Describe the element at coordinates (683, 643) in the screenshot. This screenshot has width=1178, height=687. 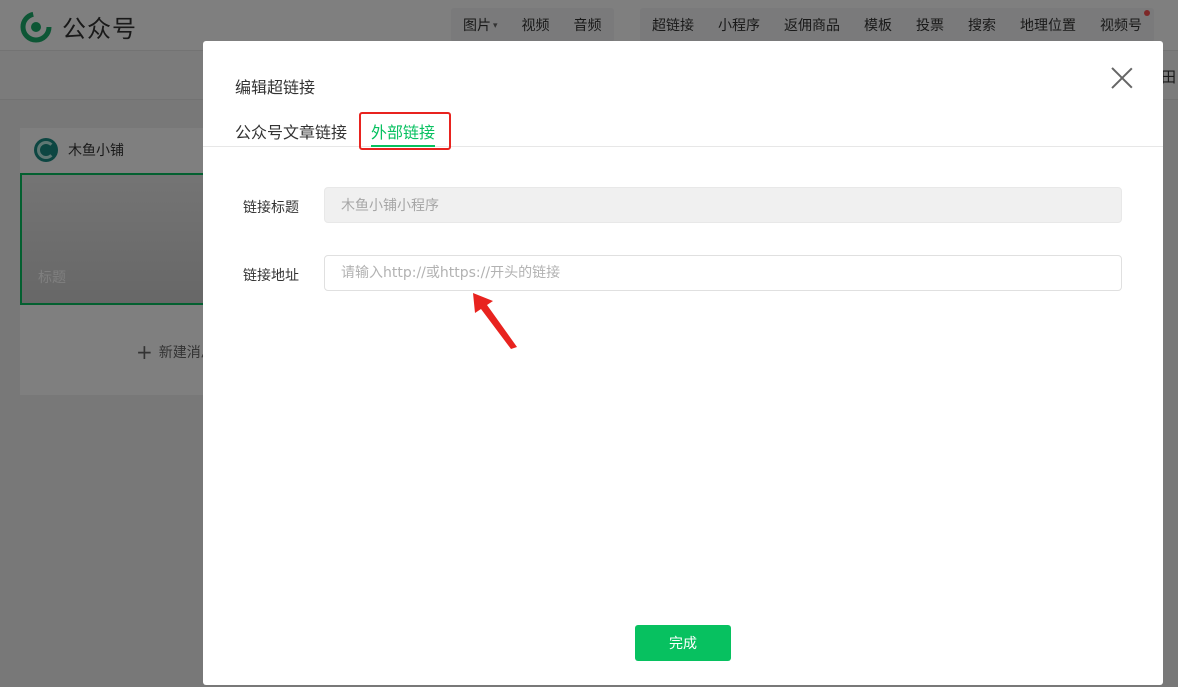
I see `done-button: 完成` at that location.